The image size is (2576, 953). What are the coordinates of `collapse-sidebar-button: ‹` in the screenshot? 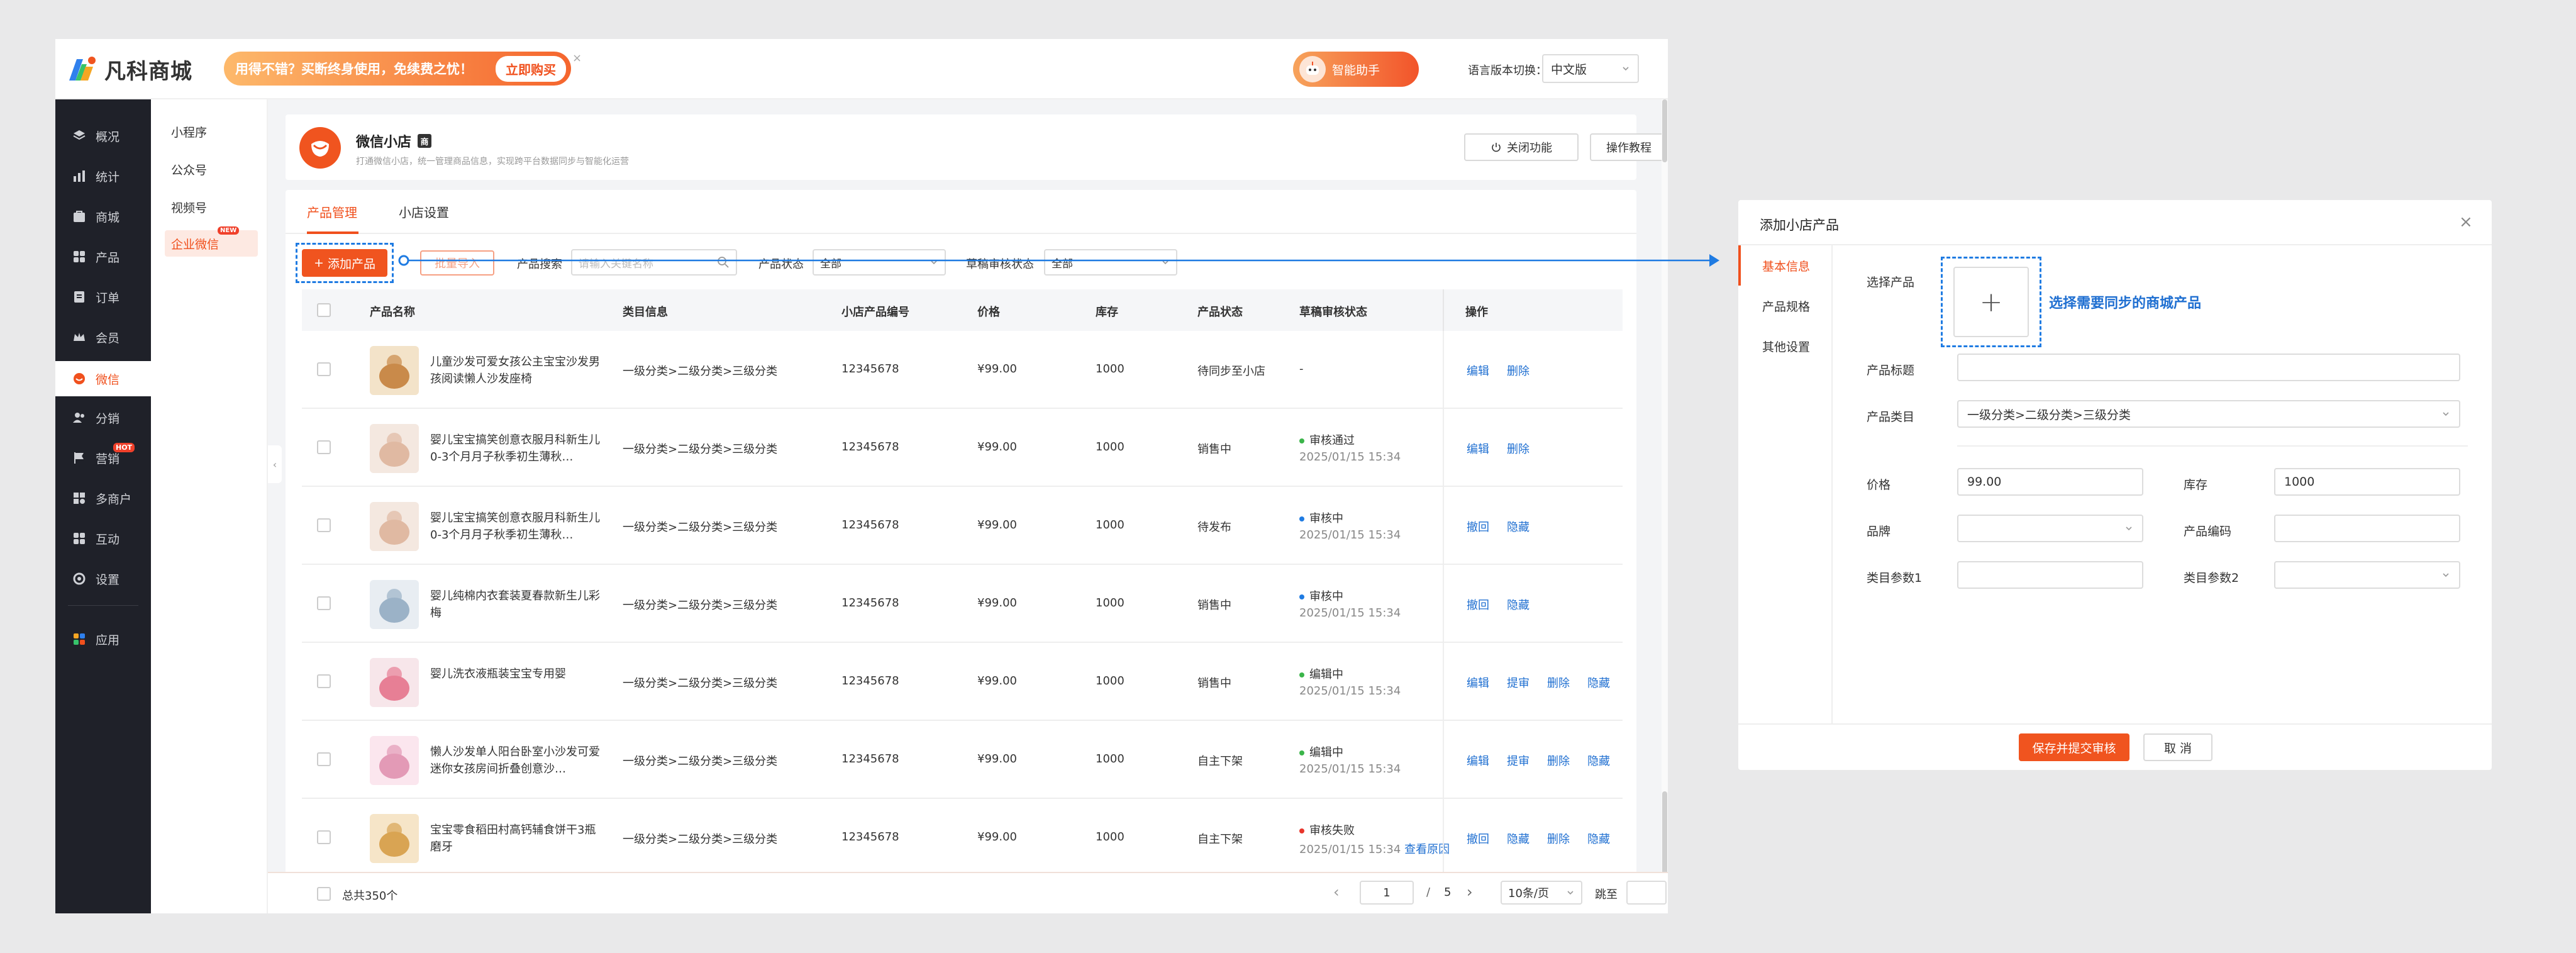 It's located at (275, 464).